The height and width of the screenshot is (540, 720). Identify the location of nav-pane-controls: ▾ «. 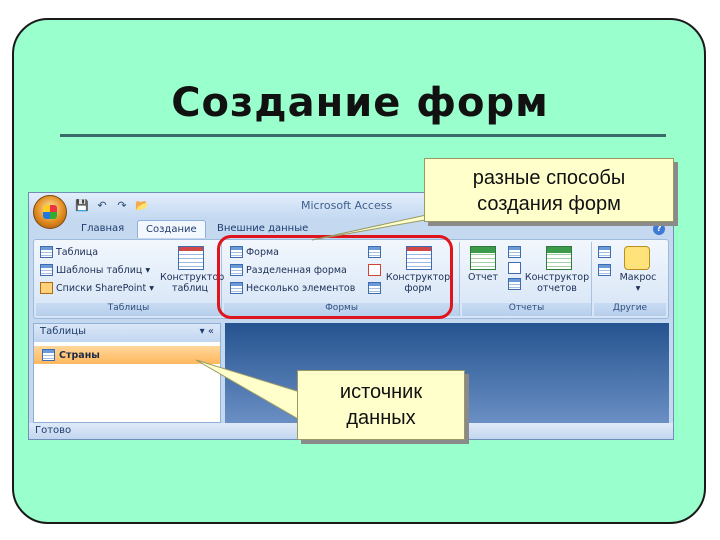
(207, 333).